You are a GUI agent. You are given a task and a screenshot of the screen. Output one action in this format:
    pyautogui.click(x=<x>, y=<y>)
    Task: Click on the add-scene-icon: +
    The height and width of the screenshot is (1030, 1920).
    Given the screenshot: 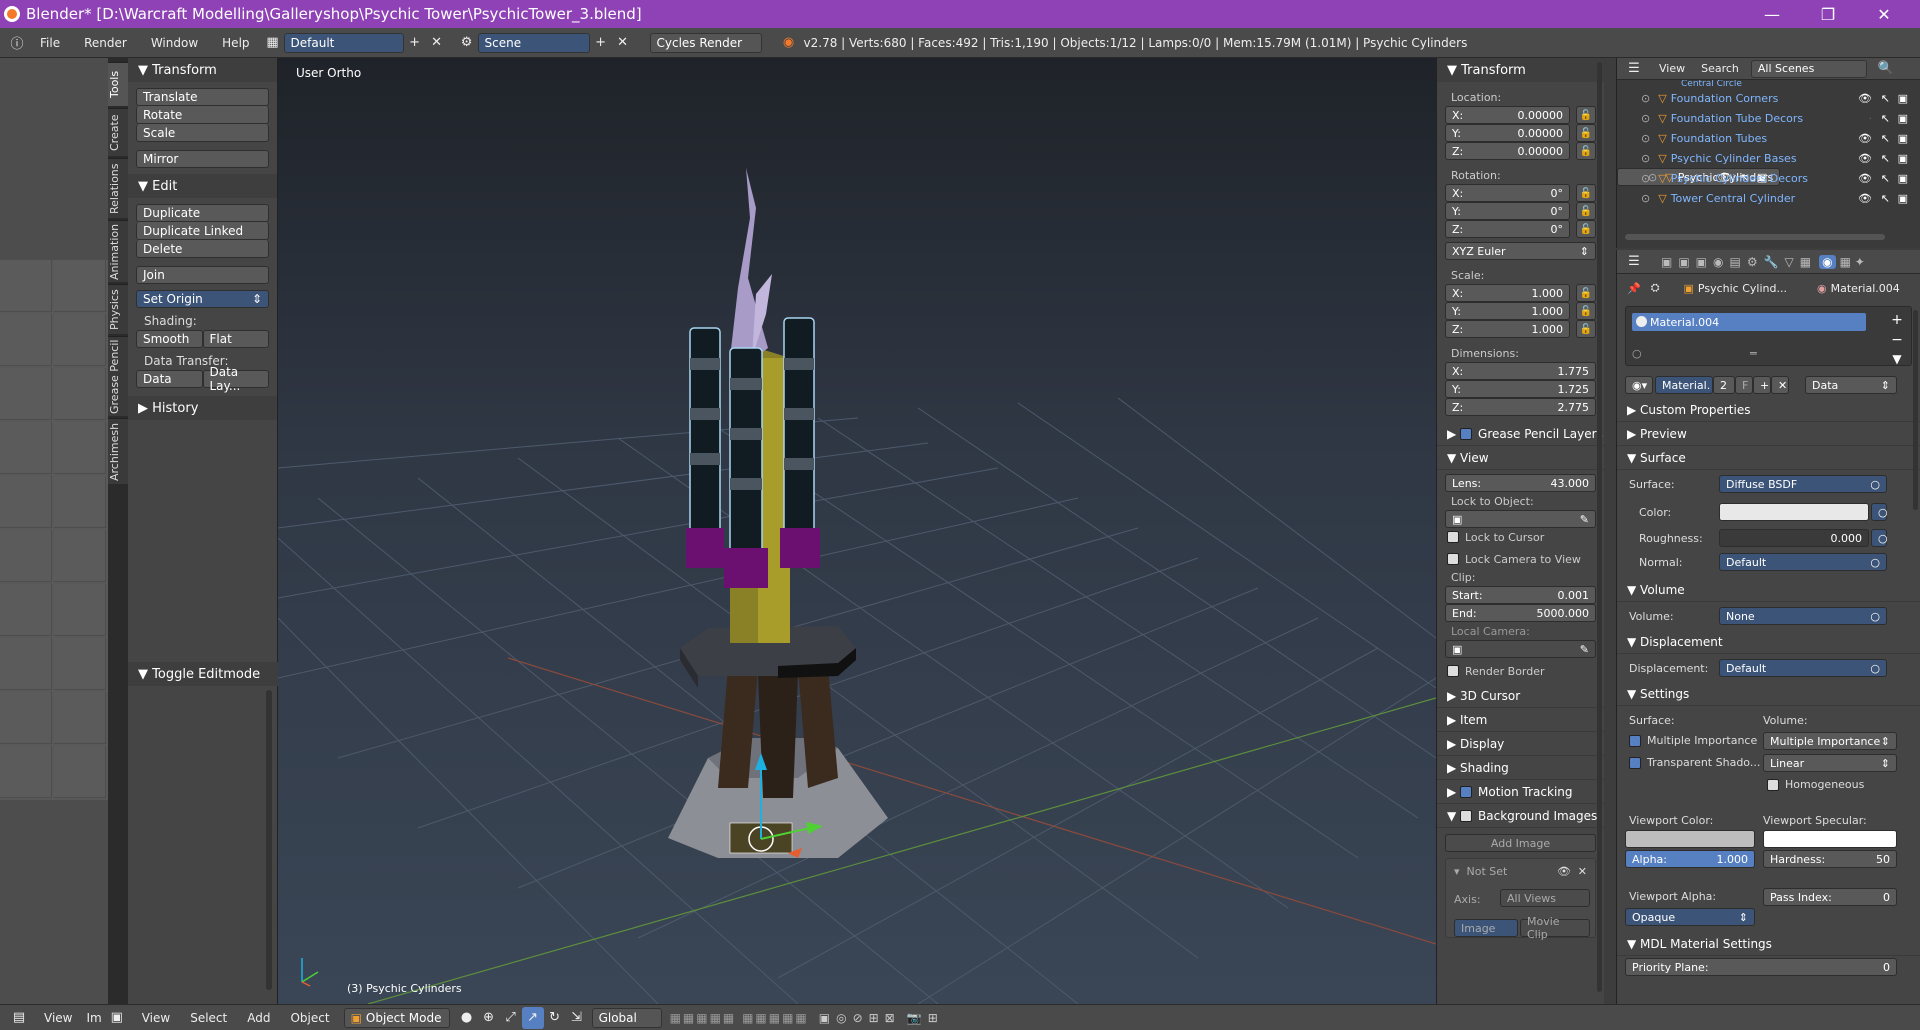 What is the action you would take?
    pyautogui.click(x=601, y=43)
    